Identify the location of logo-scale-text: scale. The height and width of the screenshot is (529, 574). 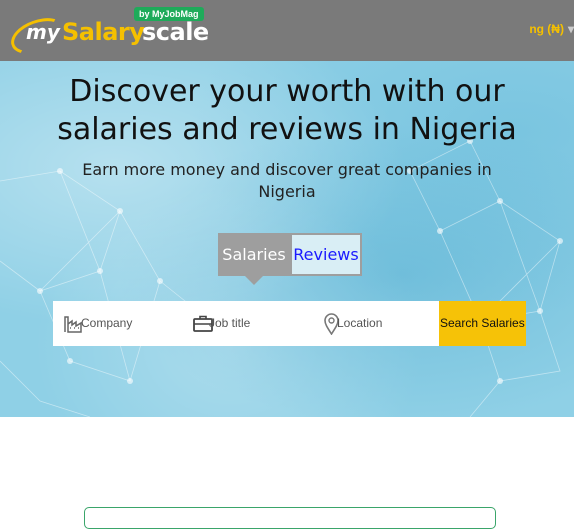
(175, 32).